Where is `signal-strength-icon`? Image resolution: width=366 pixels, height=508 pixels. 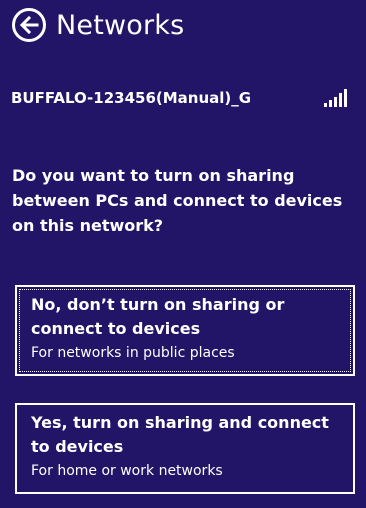
signal-strength-icon is located at coordinates (335, 98).